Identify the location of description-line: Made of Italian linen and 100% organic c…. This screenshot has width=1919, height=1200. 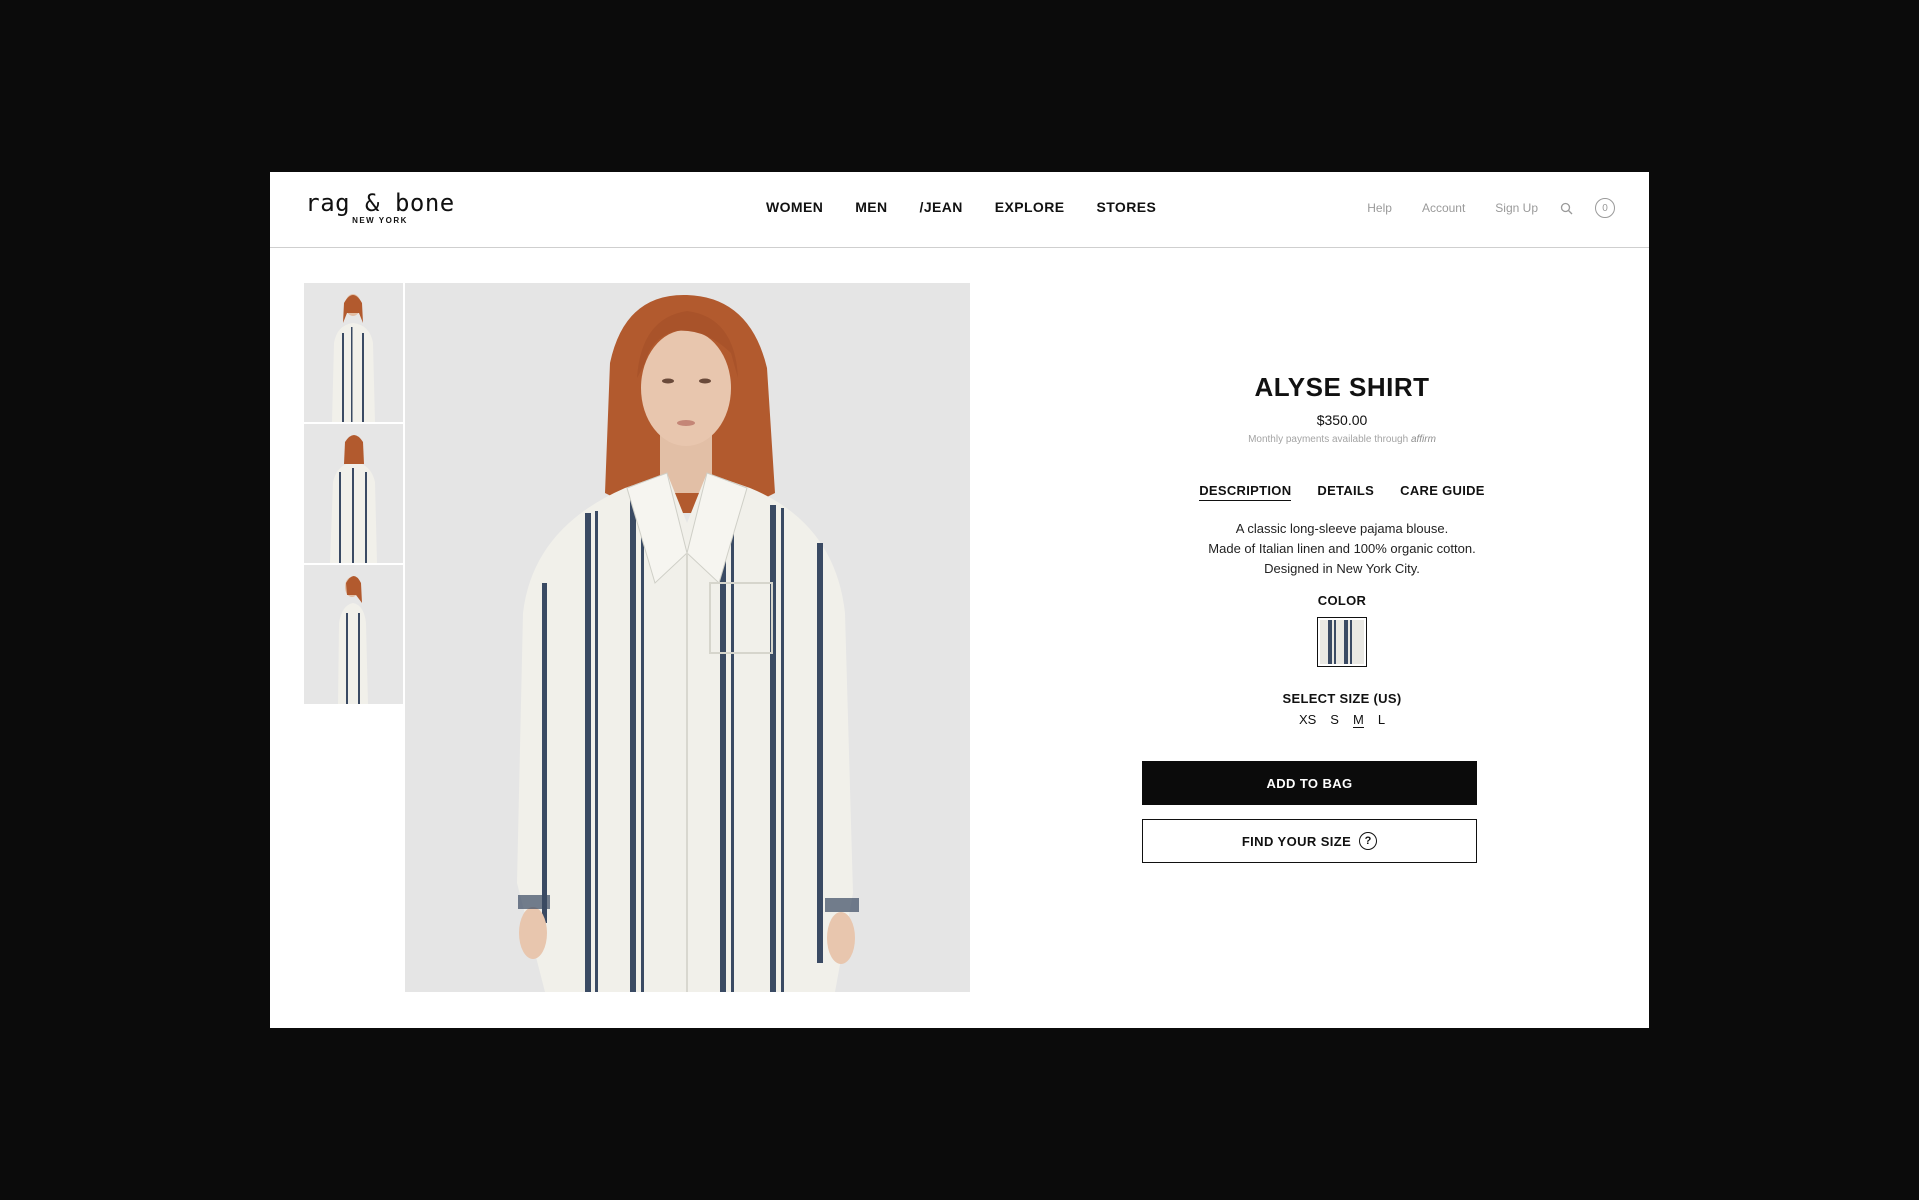
(1342, 548).